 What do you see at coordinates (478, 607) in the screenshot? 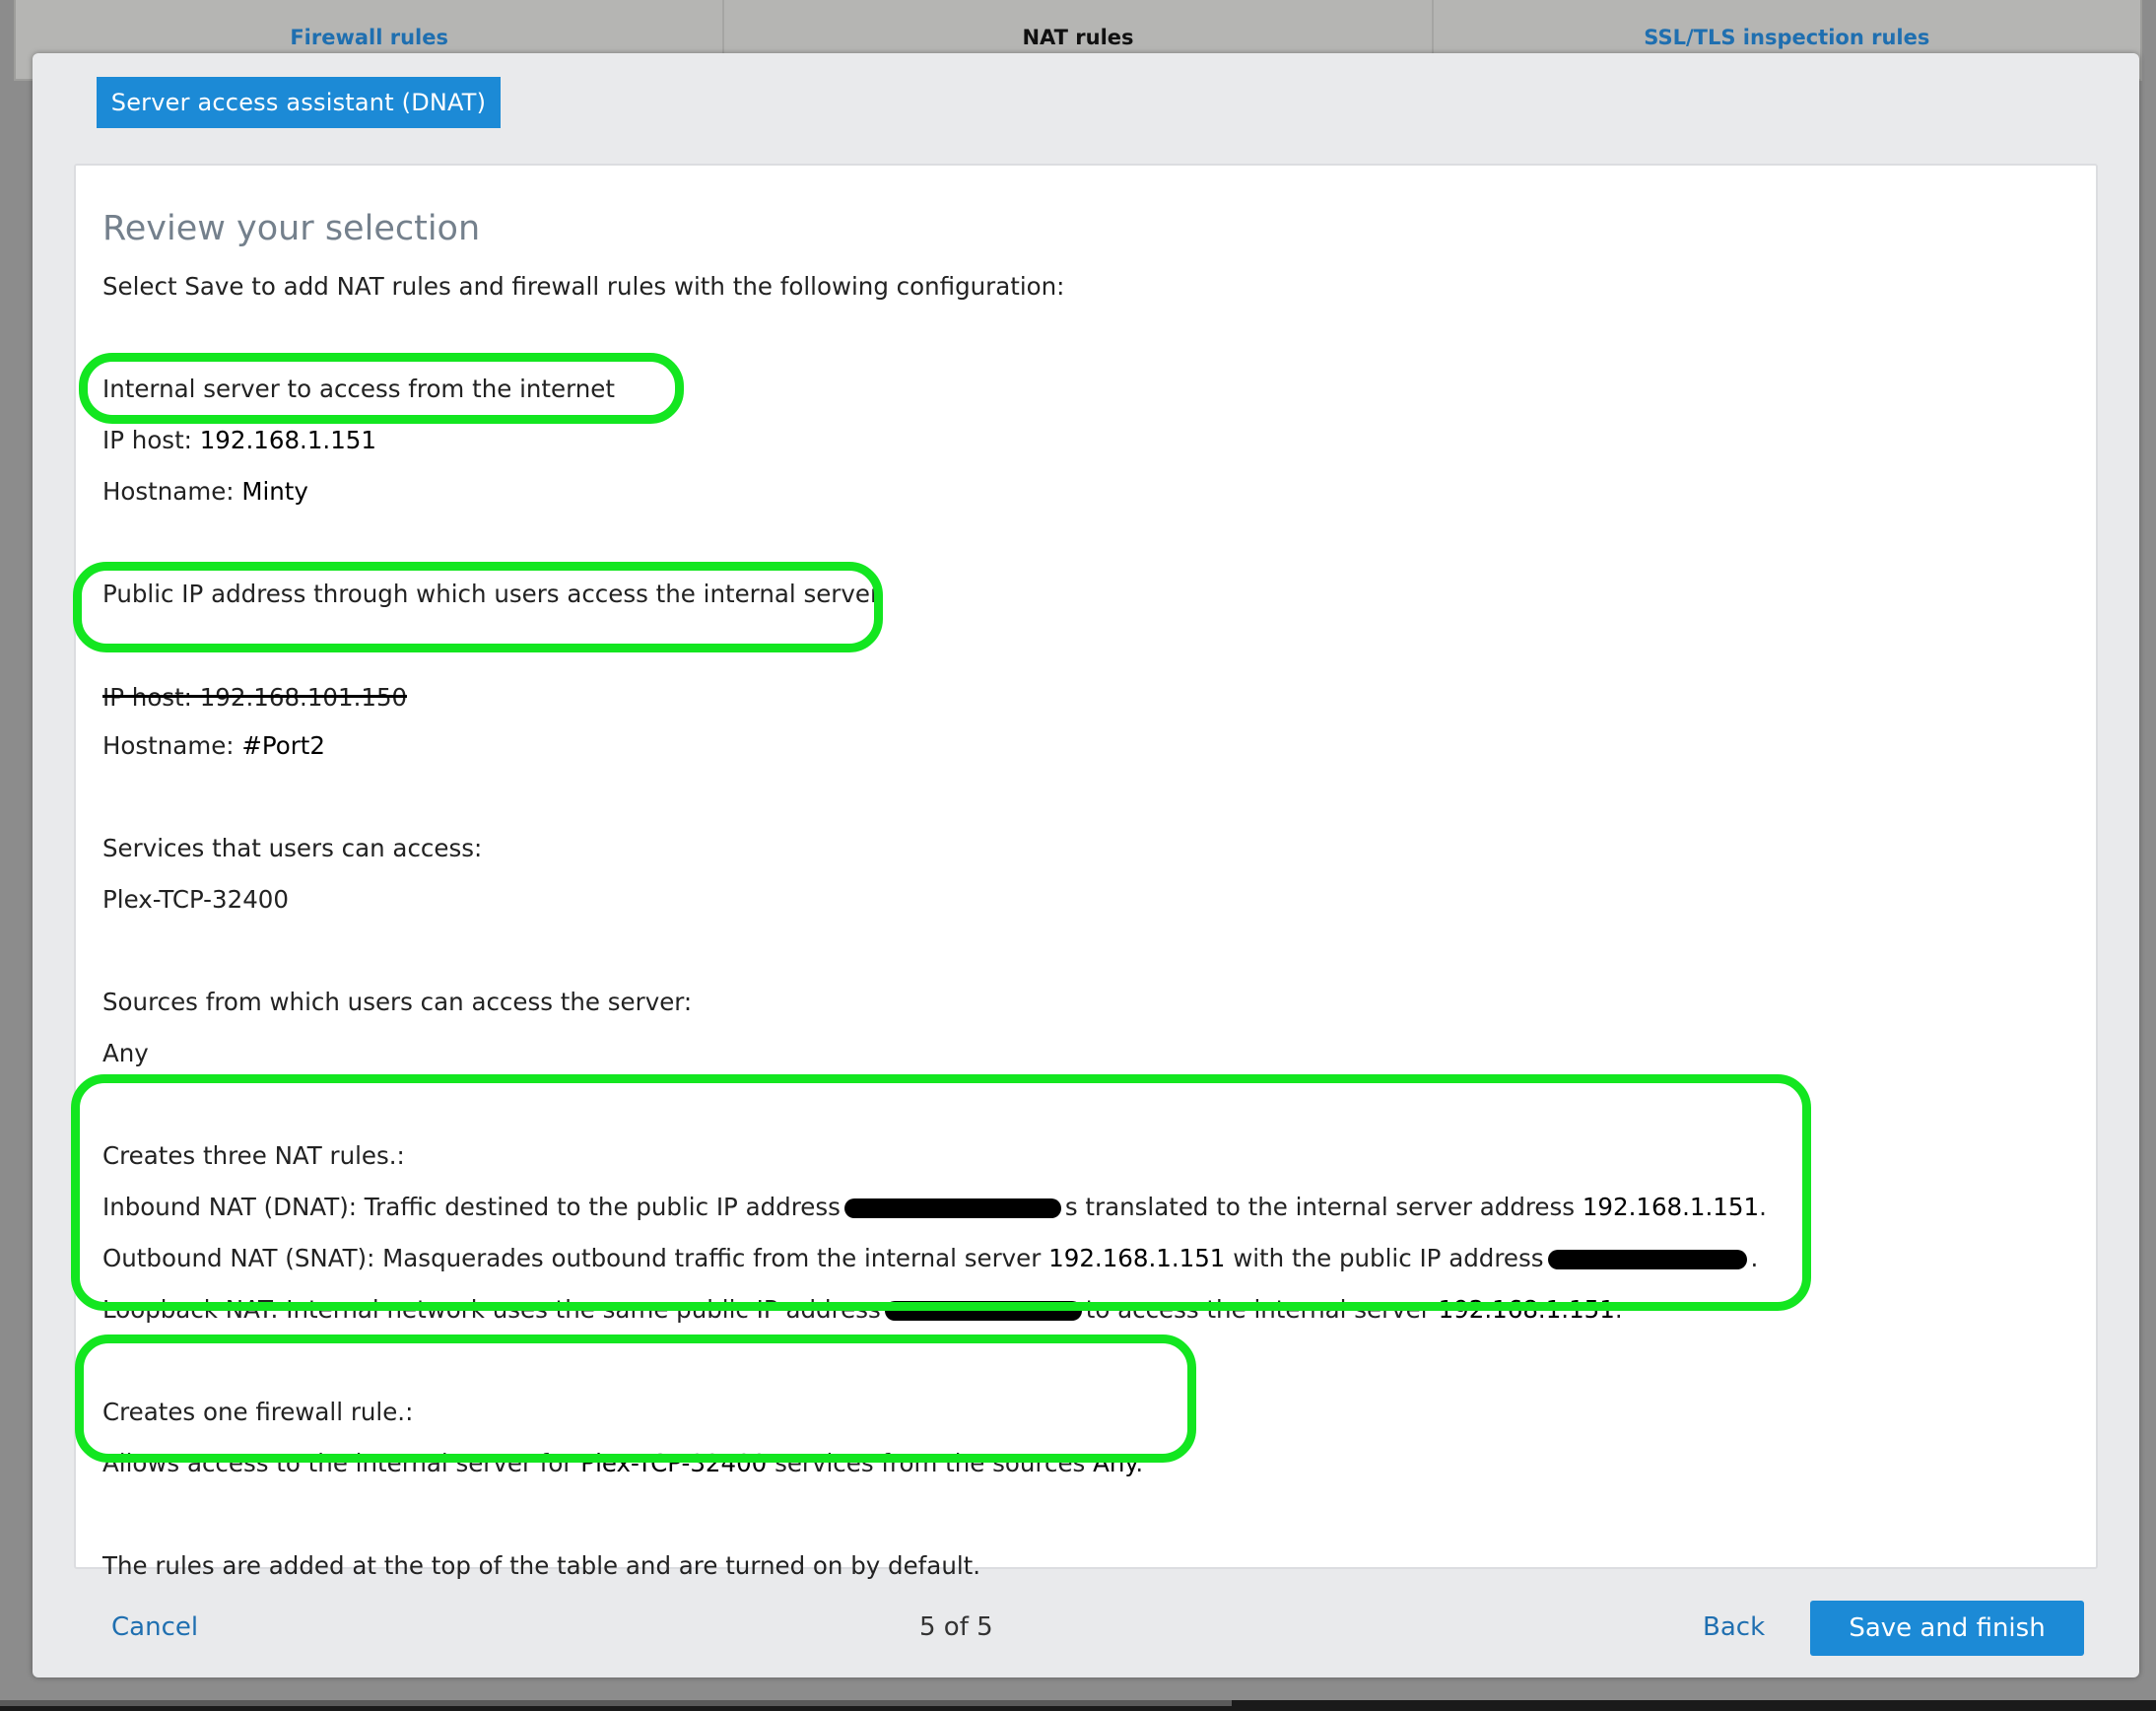
I see `highlight-public-ip` at bounding box center [478, 607].